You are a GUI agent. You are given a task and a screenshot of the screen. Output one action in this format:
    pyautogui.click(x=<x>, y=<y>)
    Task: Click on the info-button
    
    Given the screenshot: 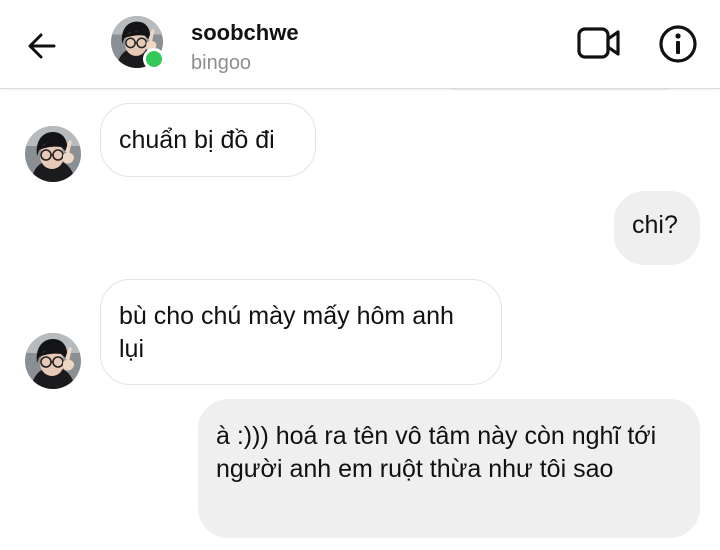 What is the action you would take?
    pyautogui.click(x=678, y=44)
    